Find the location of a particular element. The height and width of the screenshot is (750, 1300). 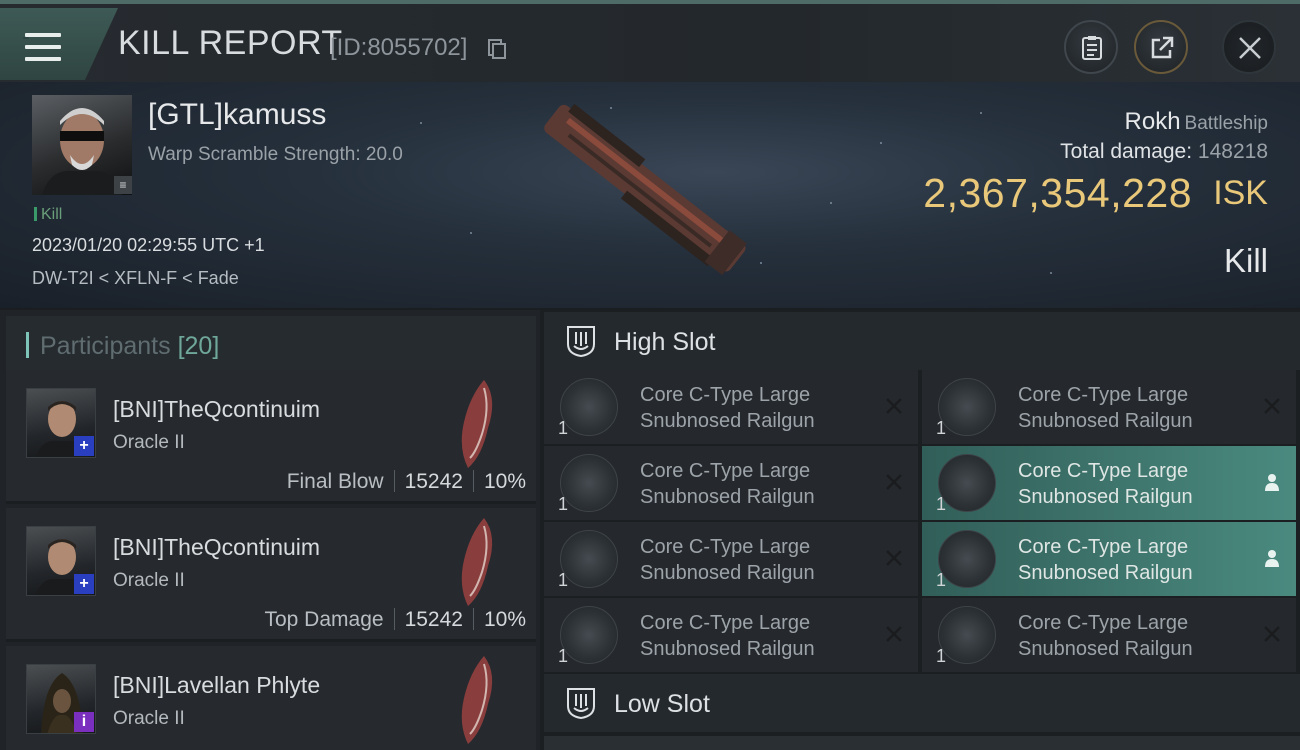

close-icon is located at coordinates (1250, 48).